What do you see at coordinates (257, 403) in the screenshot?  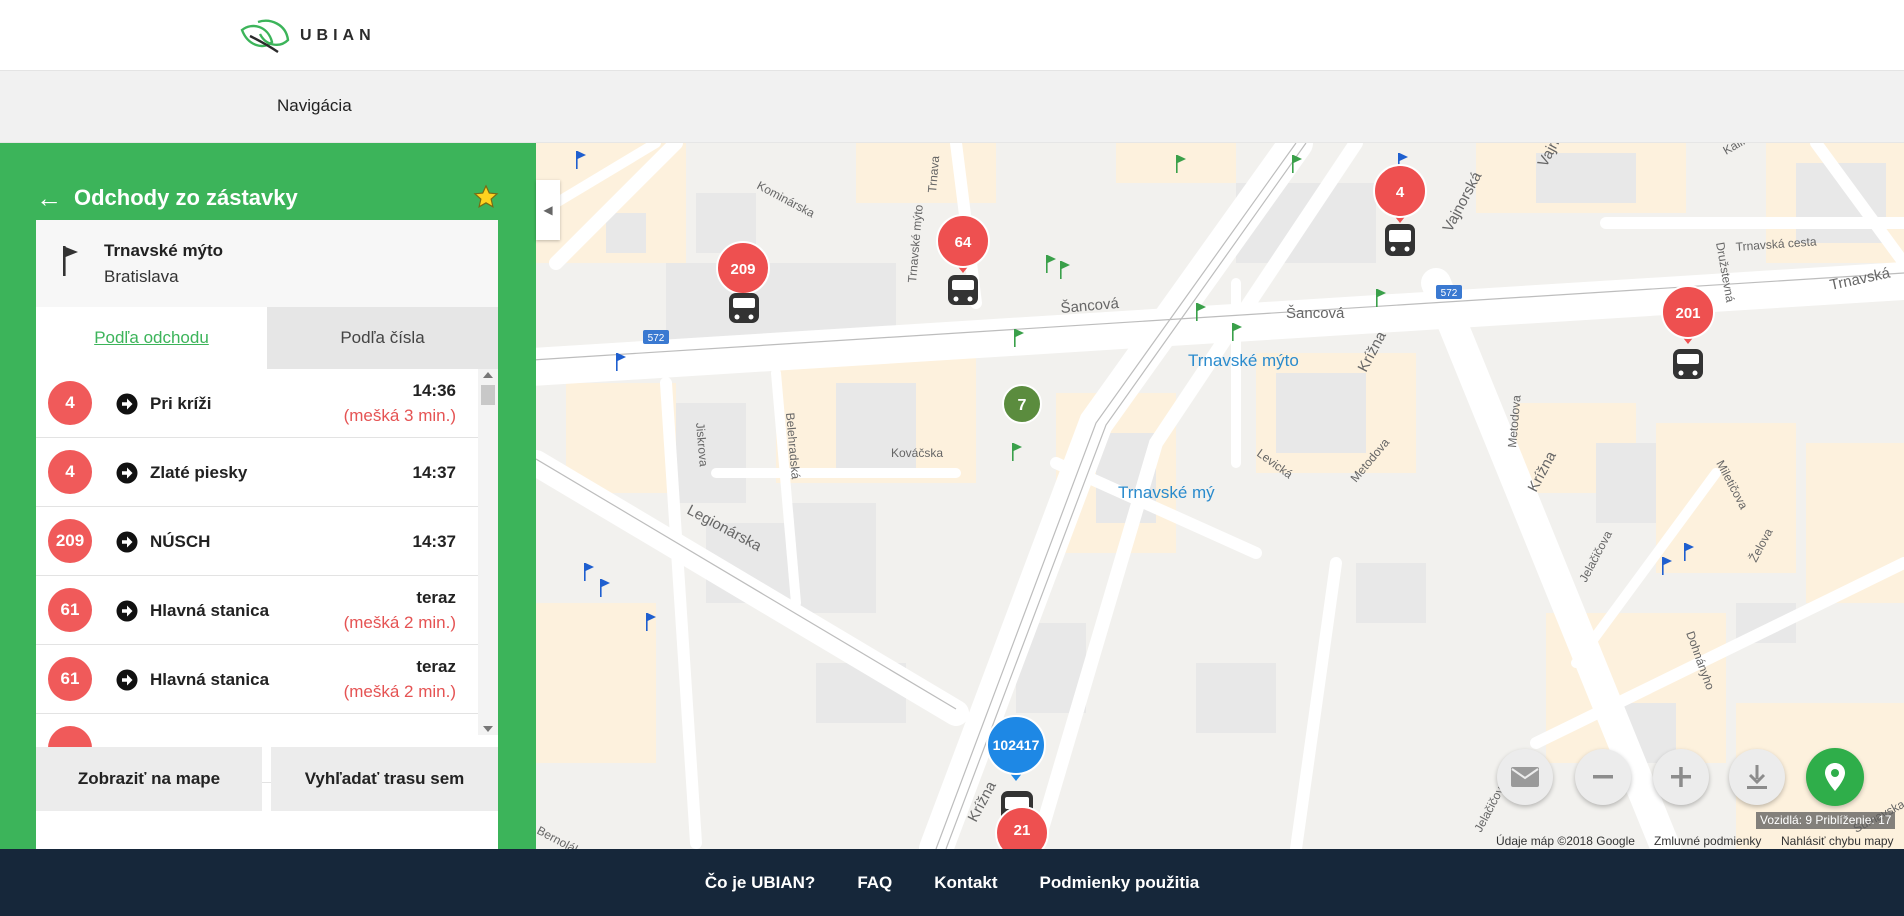 I see `table-row: 4 Pri kríži 14:36 (mešká 3 min.)` at bounding box center [257, 403].